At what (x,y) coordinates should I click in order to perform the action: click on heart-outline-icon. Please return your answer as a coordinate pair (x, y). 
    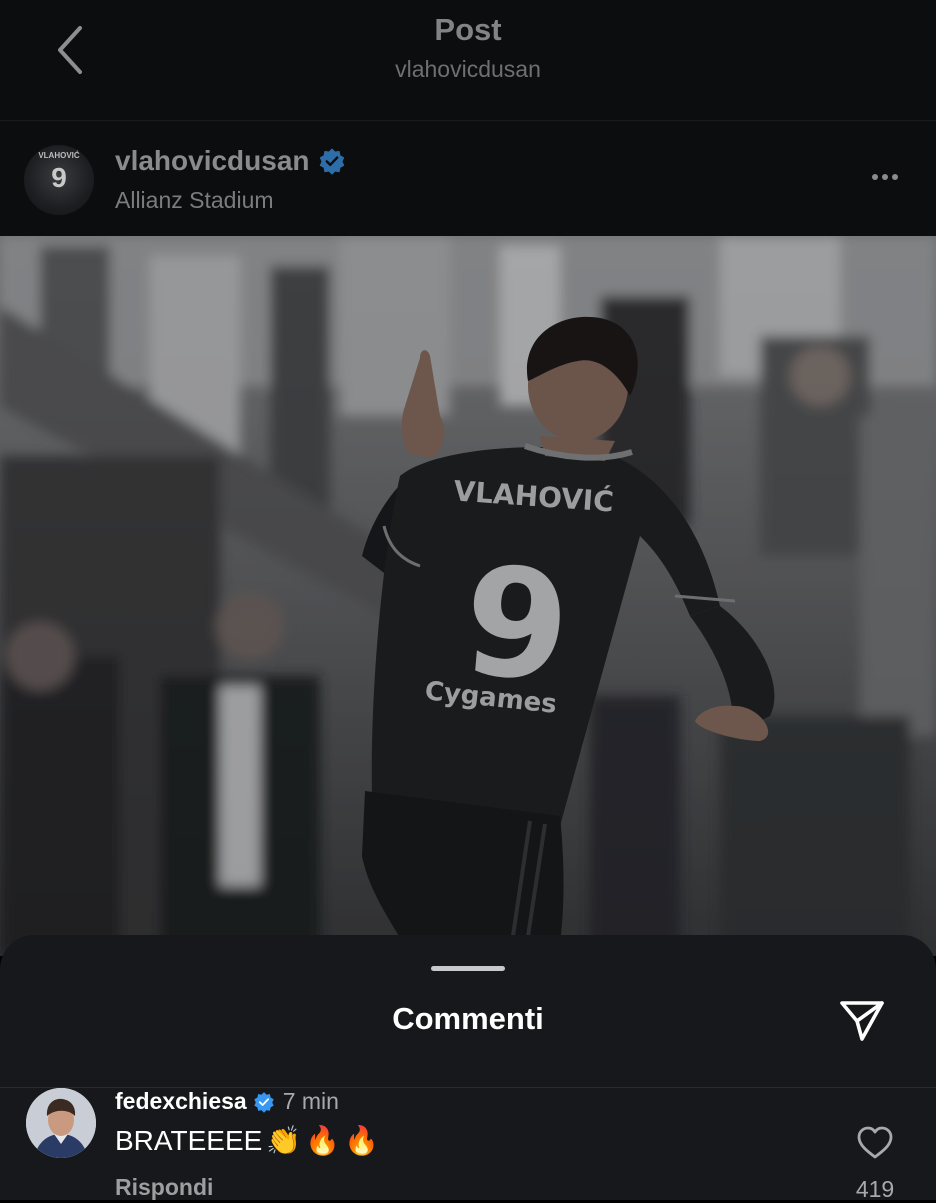
    Looking at the image, I should click on (875, 1142).